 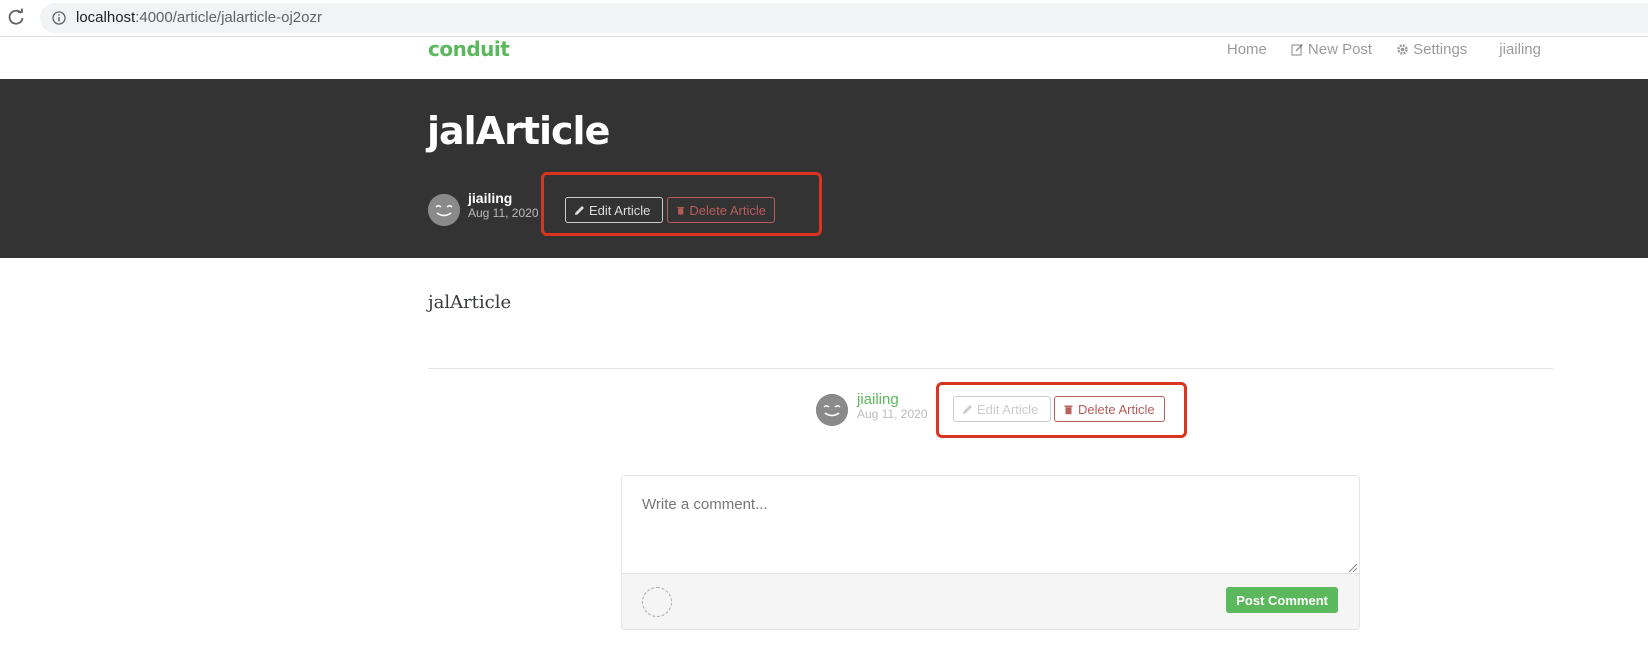 I want to click on author-link-lower: jiailing, so click(x=892, y=399).